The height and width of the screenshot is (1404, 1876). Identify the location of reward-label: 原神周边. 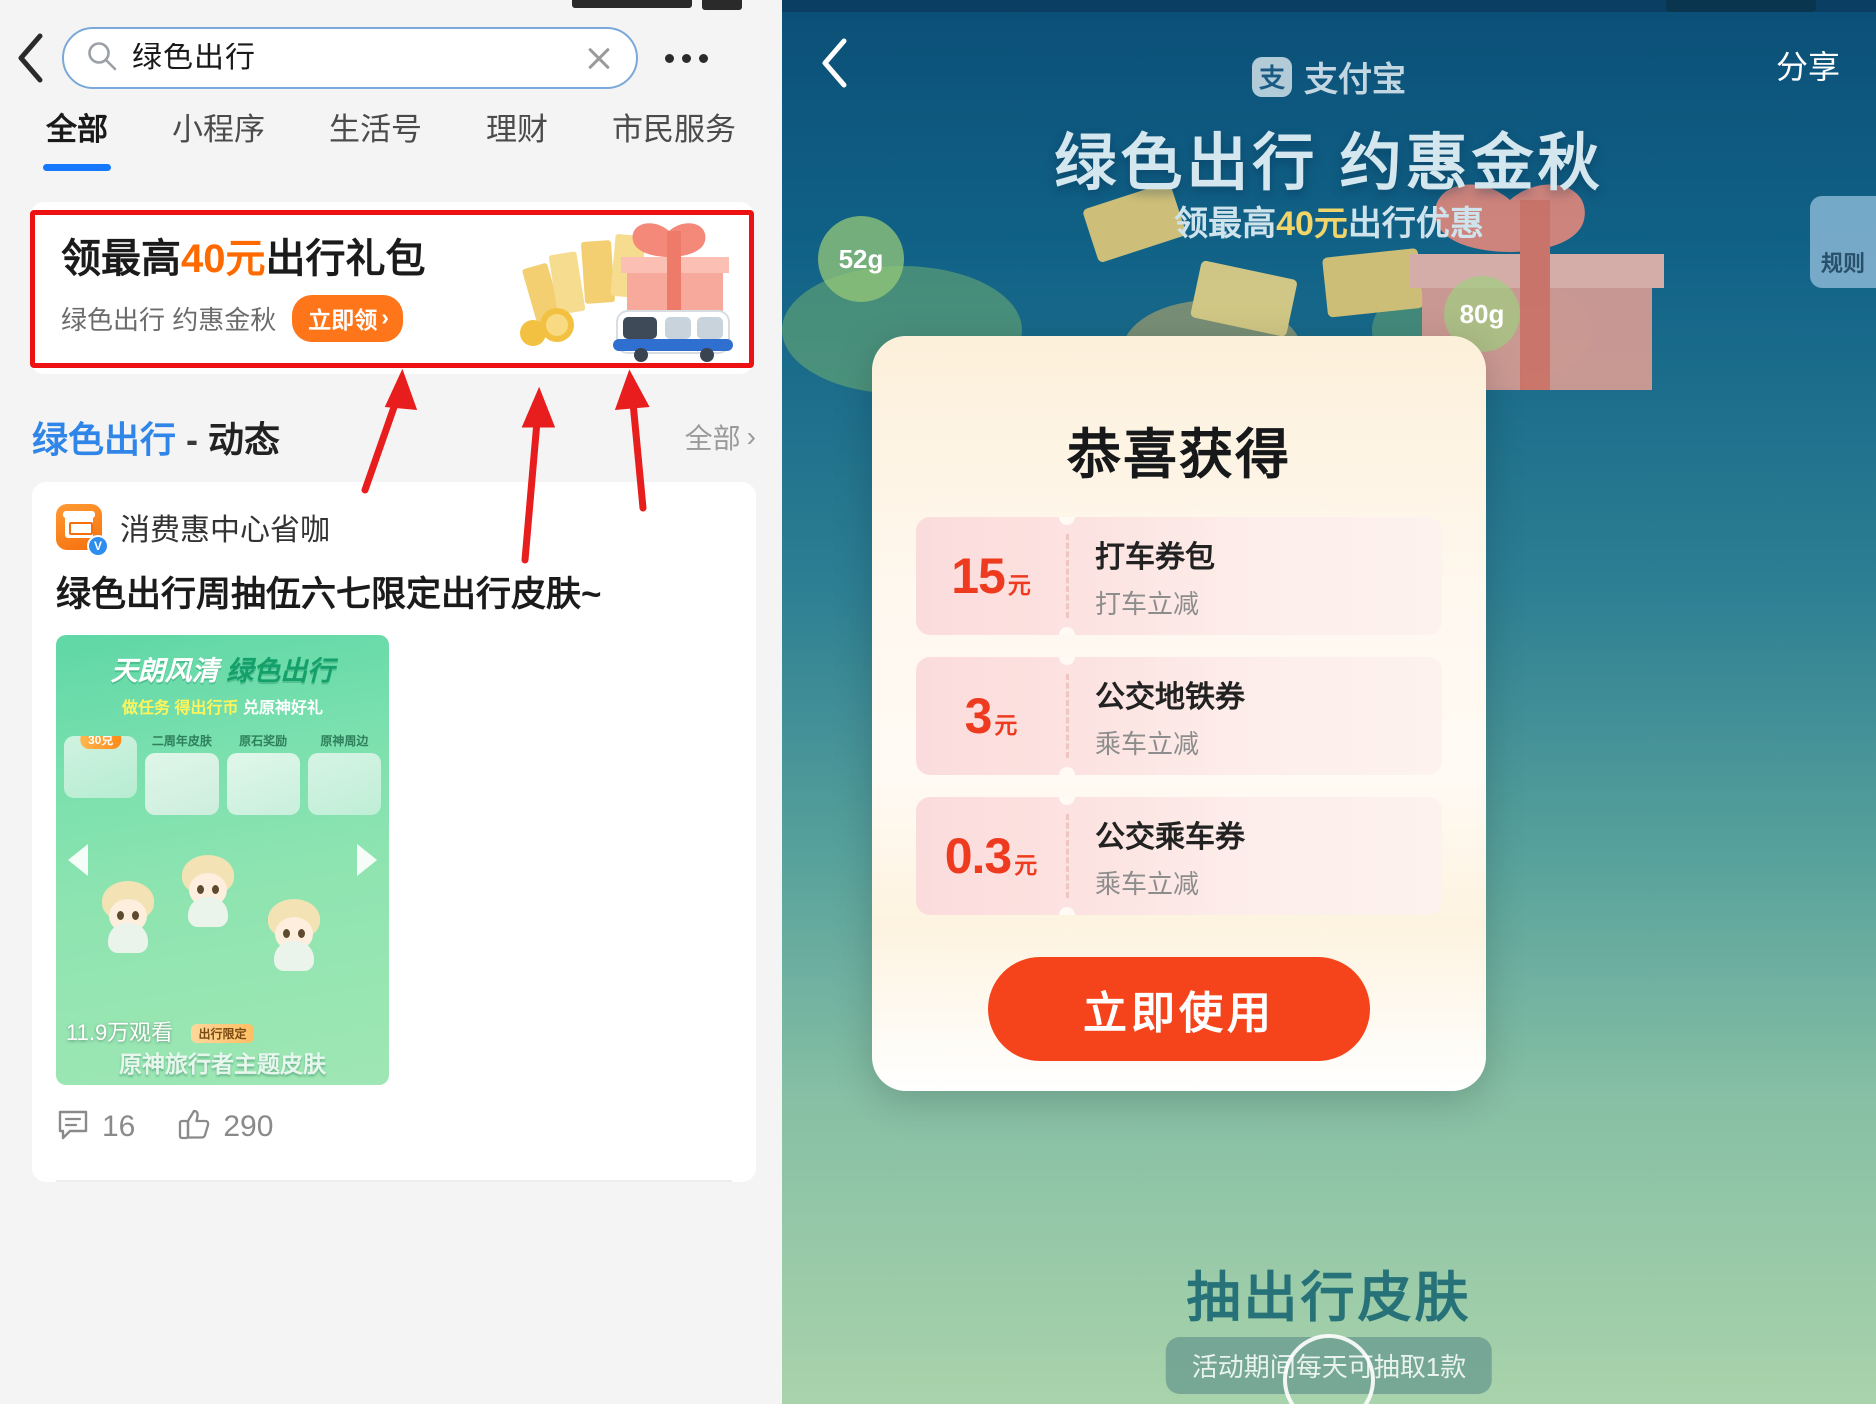
(344, 741).